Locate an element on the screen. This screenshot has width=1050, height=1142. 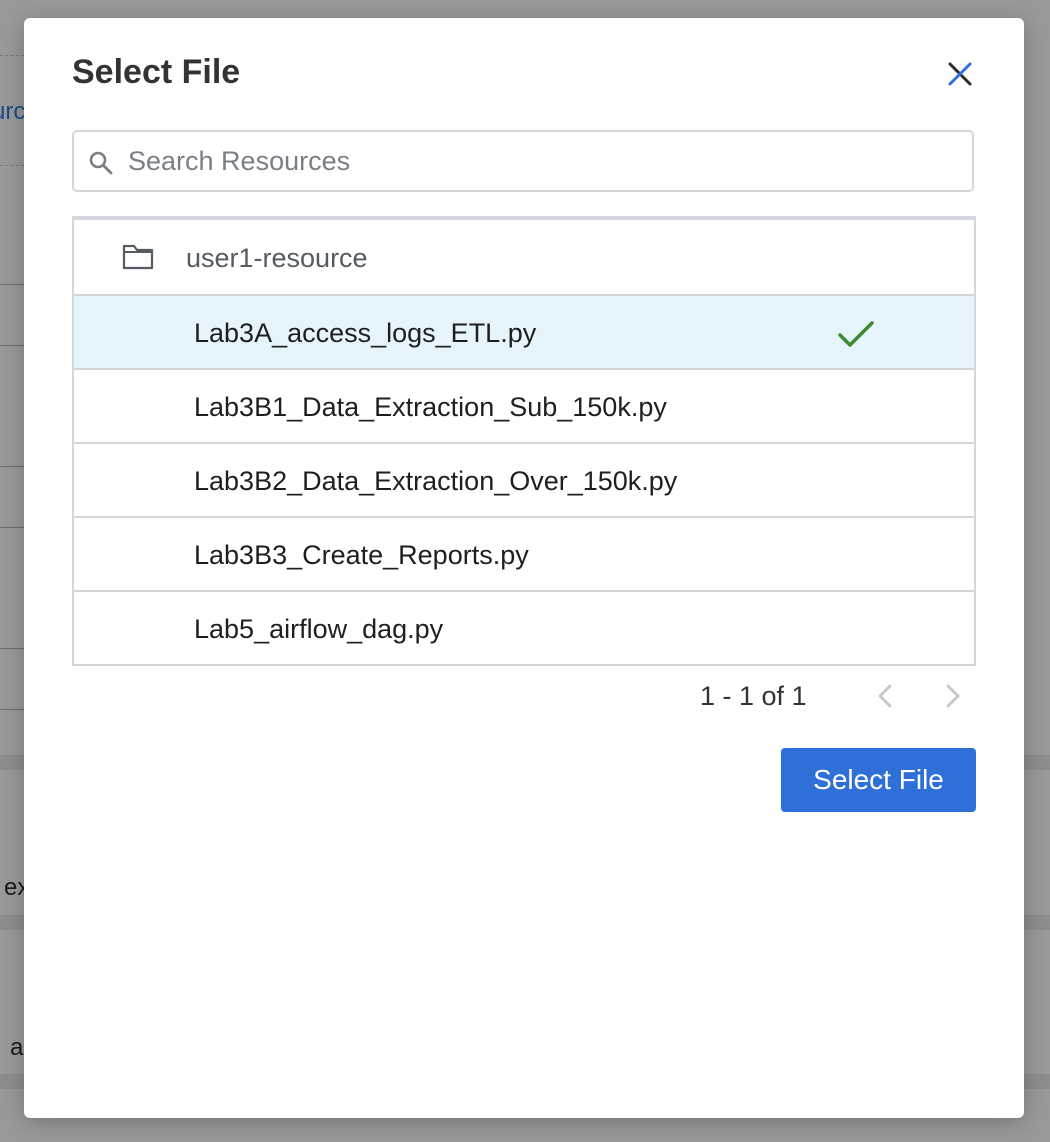
close-button is located at coordinates (960, 74).